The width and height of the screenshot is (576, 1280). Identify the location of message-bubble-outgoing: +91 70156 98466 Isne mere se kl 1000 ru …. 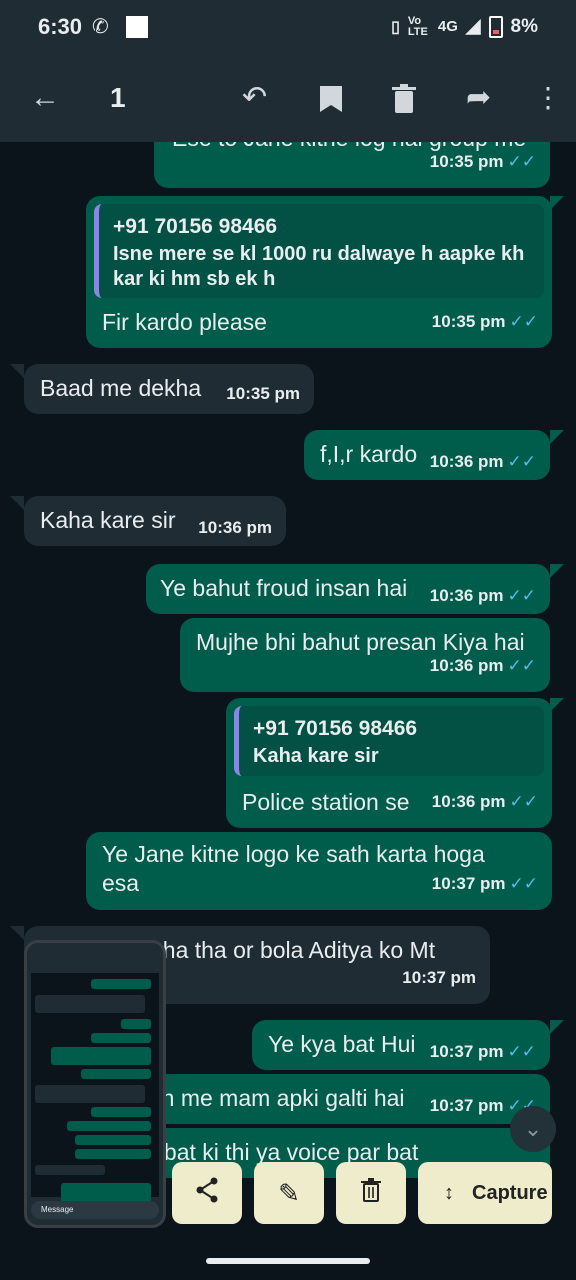
(319, 272).